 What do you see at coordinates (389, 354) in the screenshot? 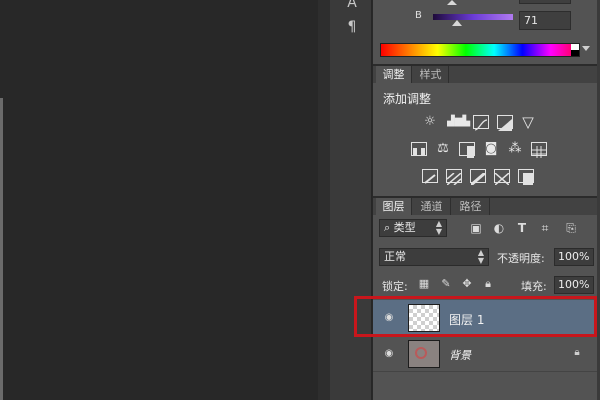
I see `visibility-eye-icon: ◉` at bounding box center [389, 354].